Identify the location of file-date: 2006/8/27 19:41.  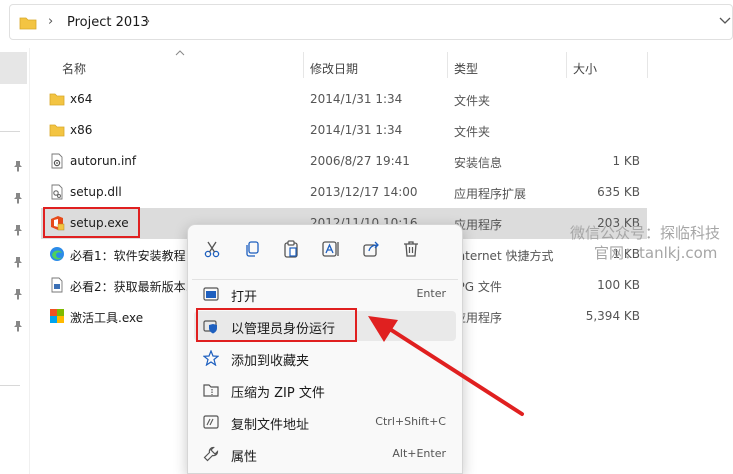
(360, 161).